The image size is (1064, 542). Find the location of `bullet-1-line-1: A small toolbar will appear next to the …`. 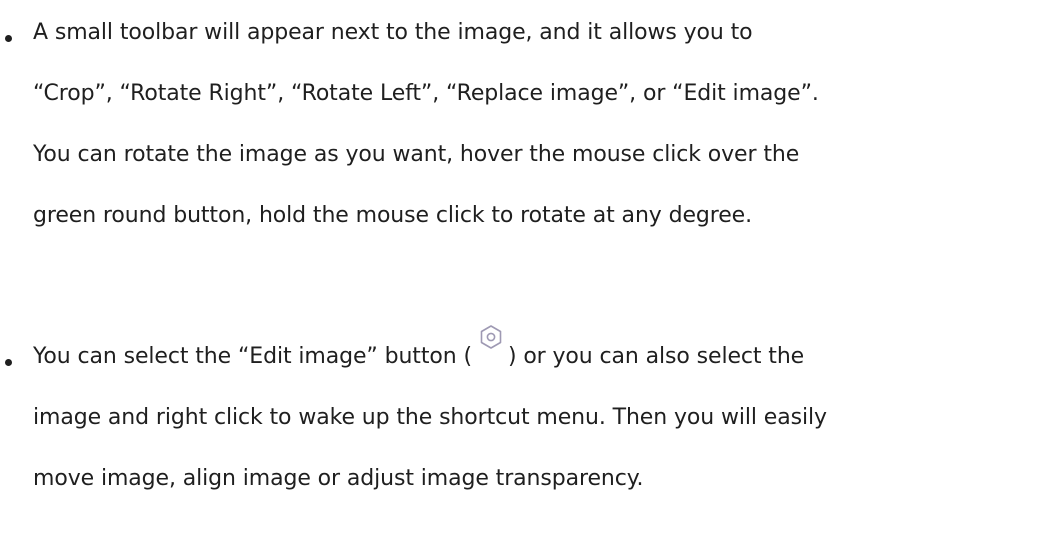

bullet-1-line-1: A small toolbar will appear next to the … is located at coordinates (393, 32).